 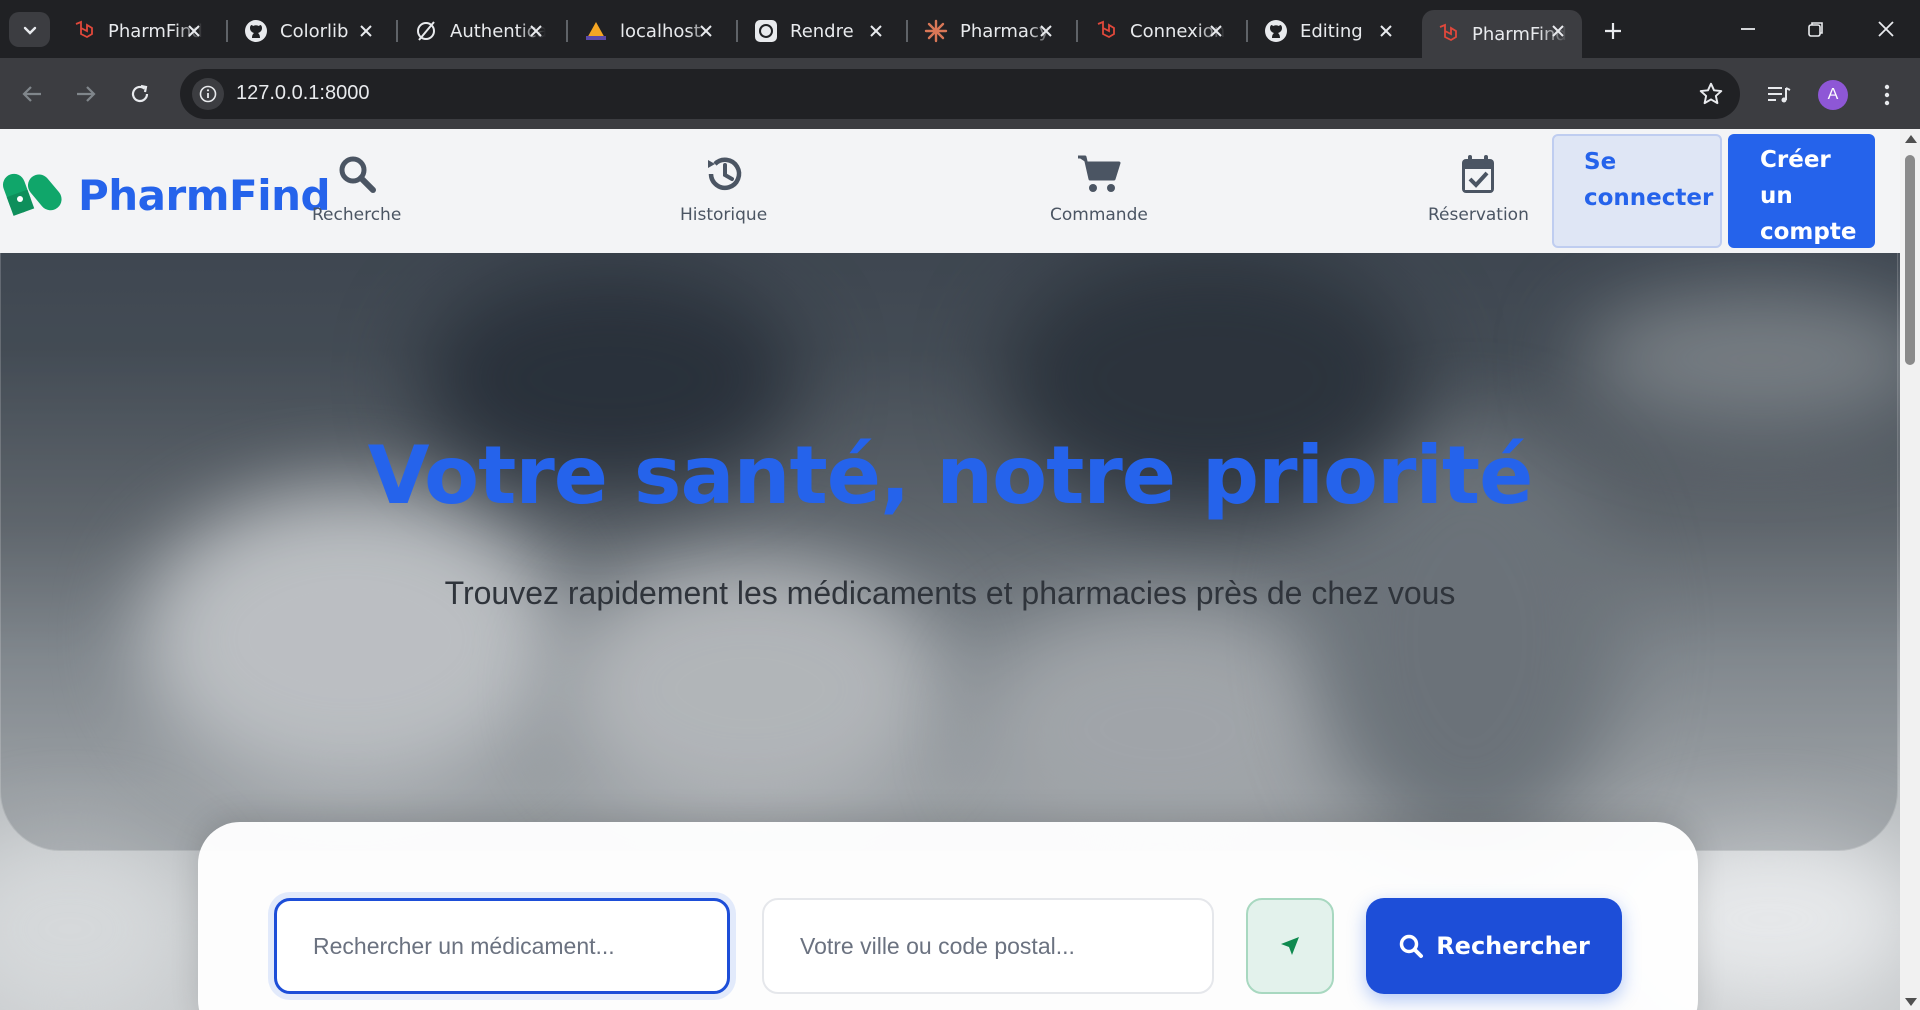 What do you see at coordinates (208, 94) in the screenshot?
I see `site-info-icon` at bounding box center [208, 94].